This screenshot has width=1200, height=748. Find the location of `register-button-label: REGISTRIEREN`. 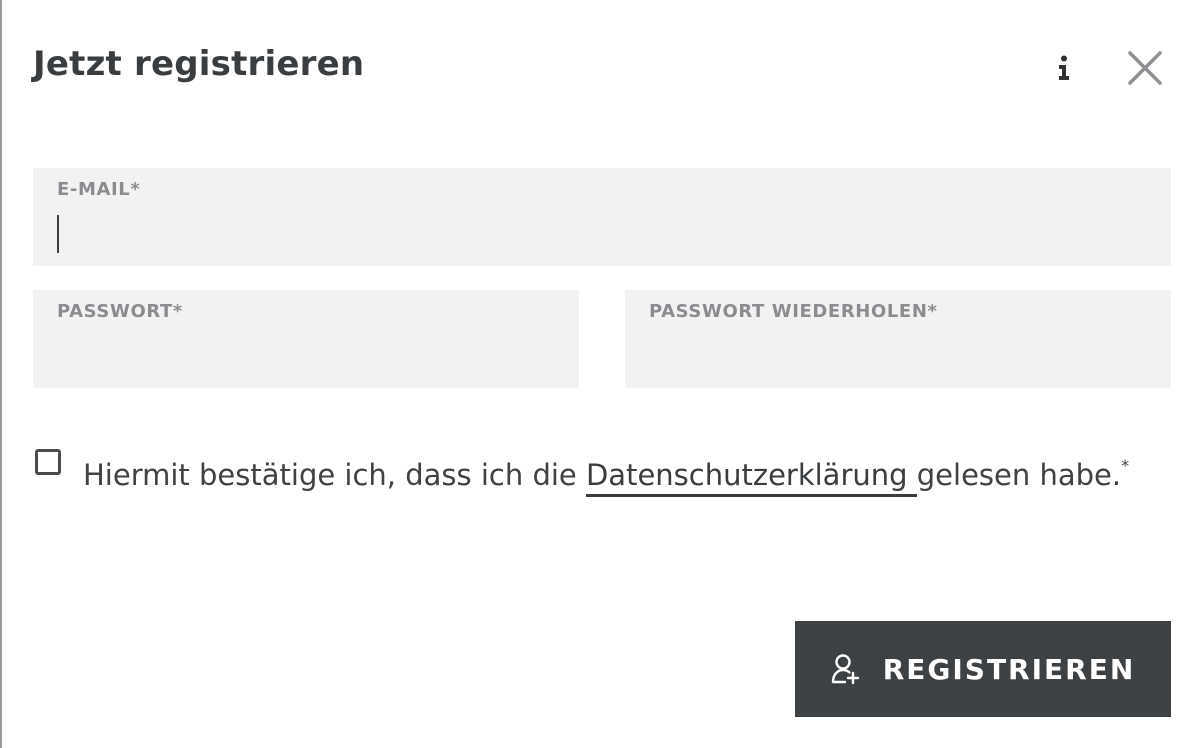

register-button-label: REGISTRIEREN is located at coordinates (1009, 669).